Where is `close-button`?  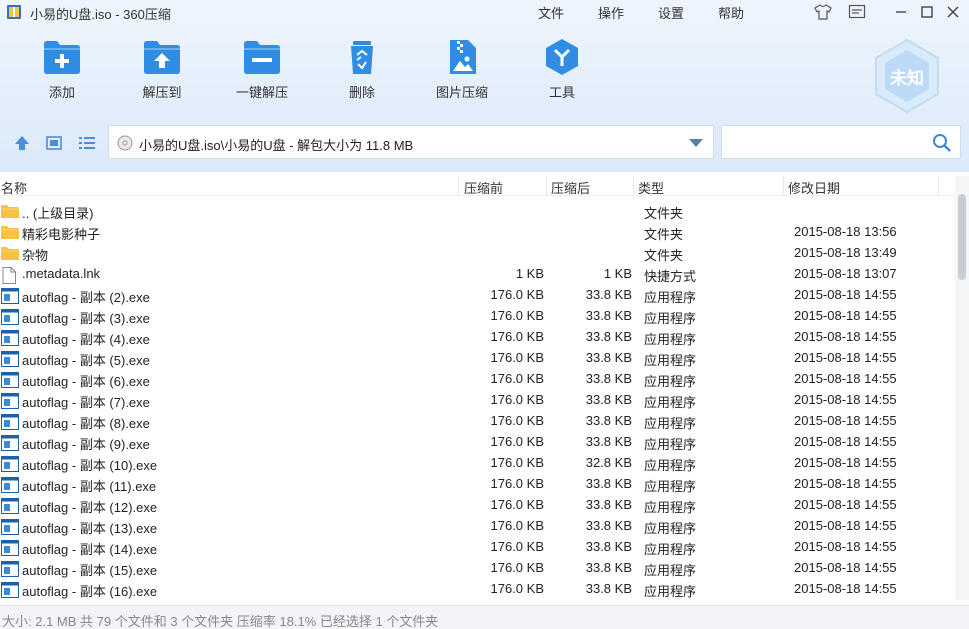
close-button is located at coordinates (953, 12).